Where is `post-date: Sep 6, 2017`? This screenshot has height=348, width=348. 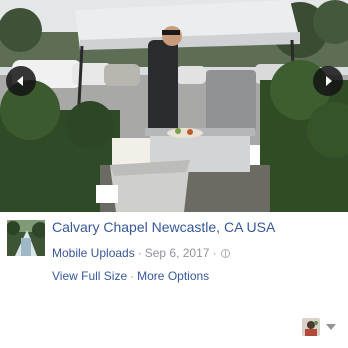 post-date: Sep 6, 2017 is located at coordinates (177, 253).